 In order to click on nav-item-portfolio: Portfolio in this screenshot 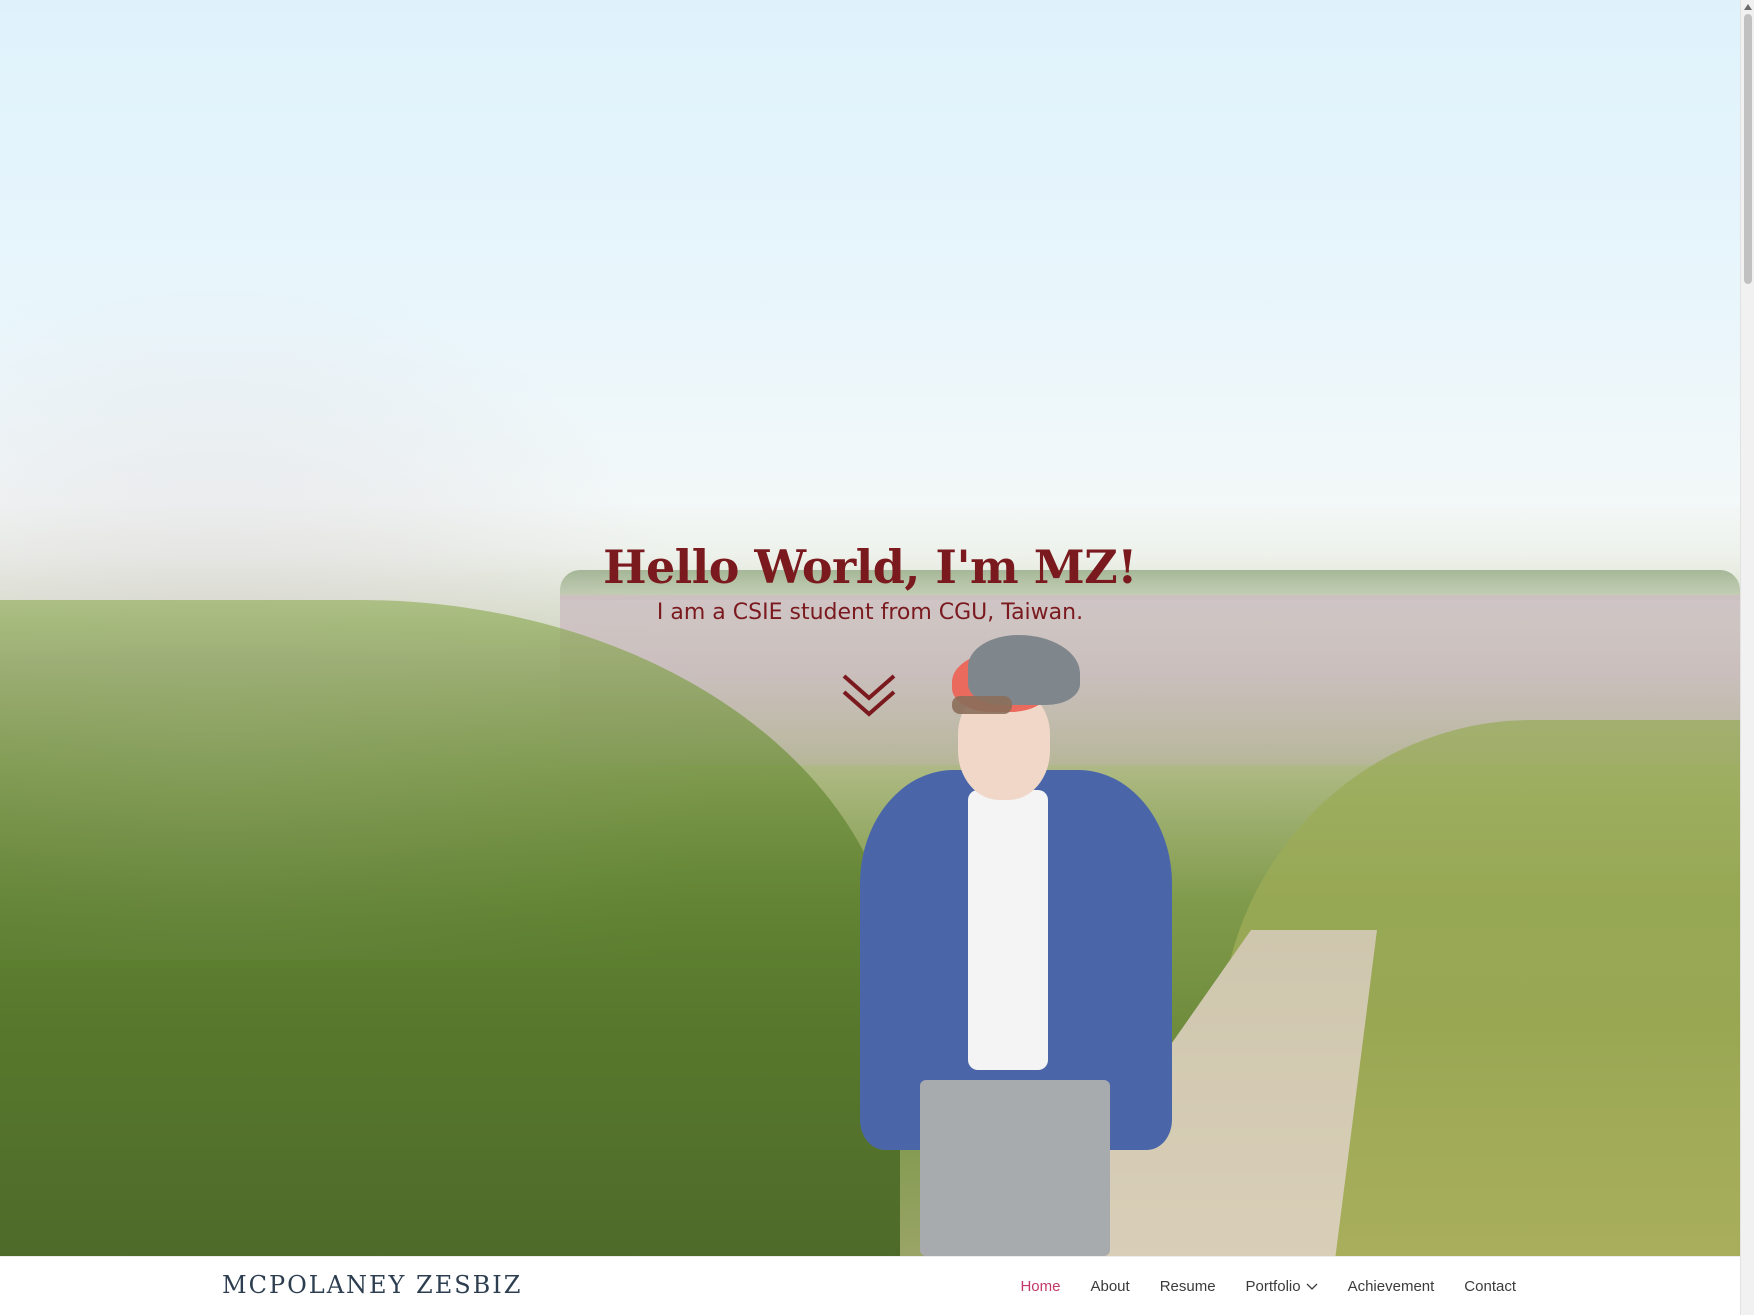, I will do `click(1282, 1286)`.